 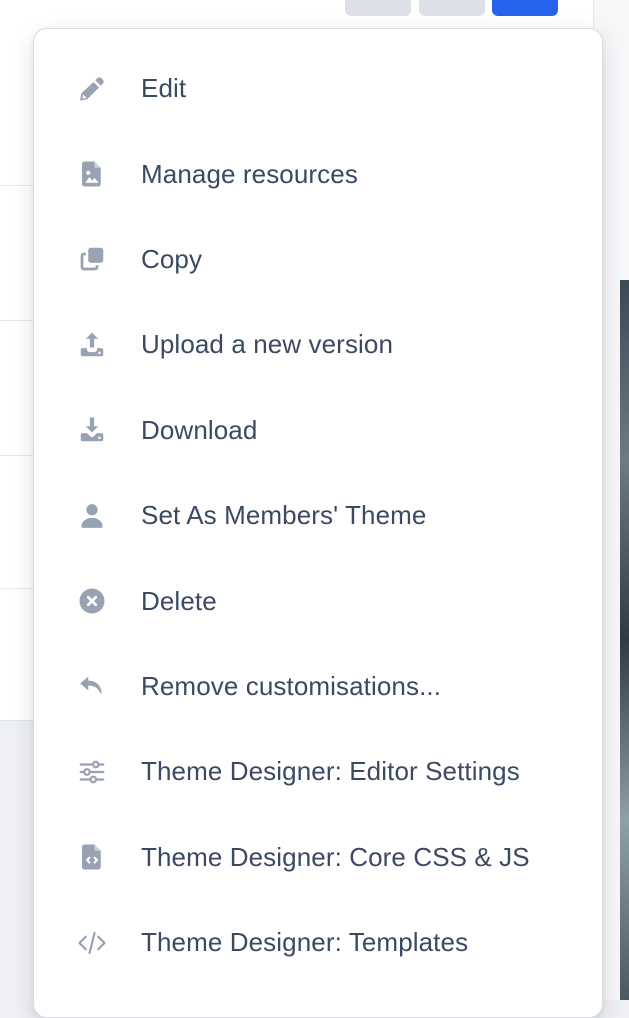 What do you see at coordinates (284, 515) in the screenshot?
I see `menu-item-label: Set As Members' Theme` at bounding box center [284, 515].